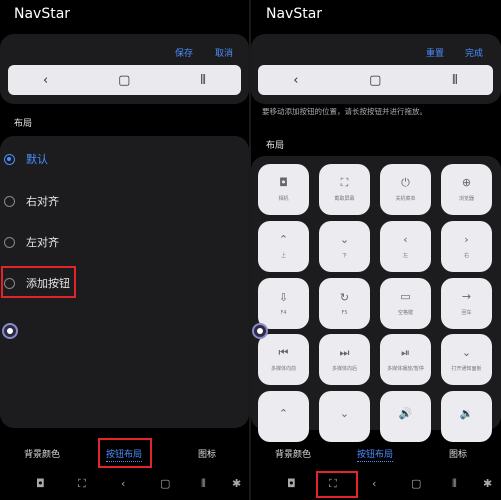 The image size is (501, 500). I want to click on layout-button-tile: ↻ F5, so click(344, 303).